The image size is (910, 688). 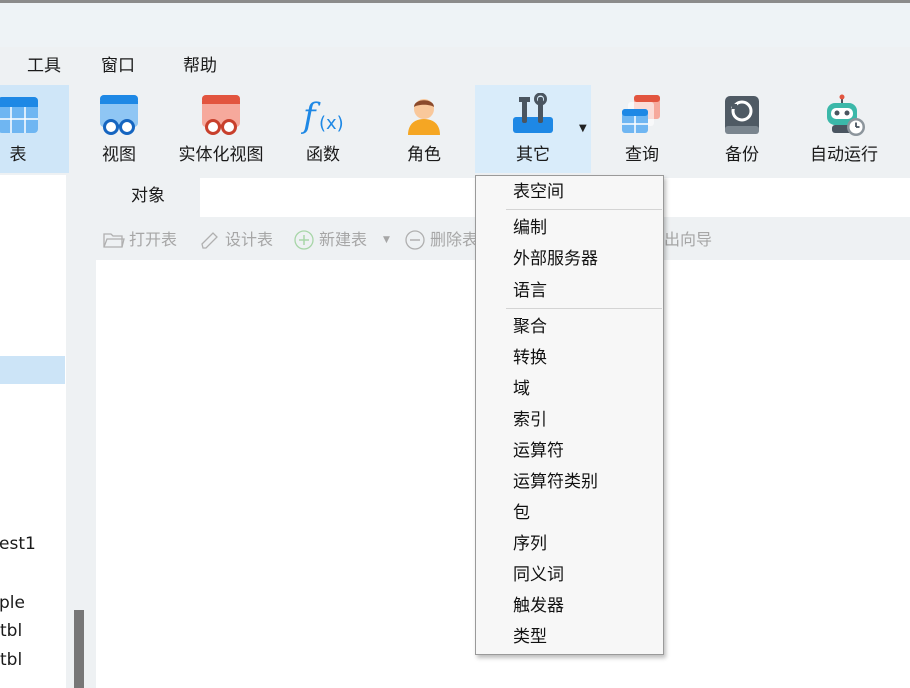 I want to click on menu-window: 窗口, so click(x=118, y=66).